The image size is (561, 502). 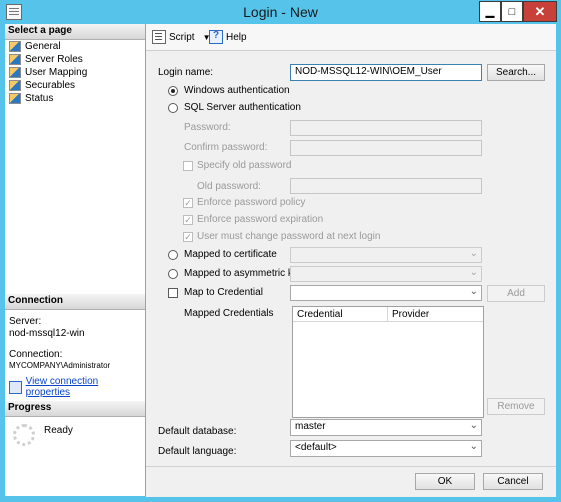 What do you see at coordinates (173, 293) in the screenshot?
I see `map-to-credential-checkbox` at bounding box center [173, 293].